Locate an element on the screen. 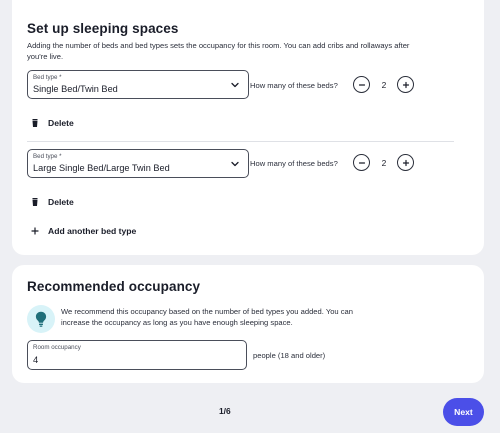  occupancy-title: Recommended occupancy is located at coordinates (114, 286).